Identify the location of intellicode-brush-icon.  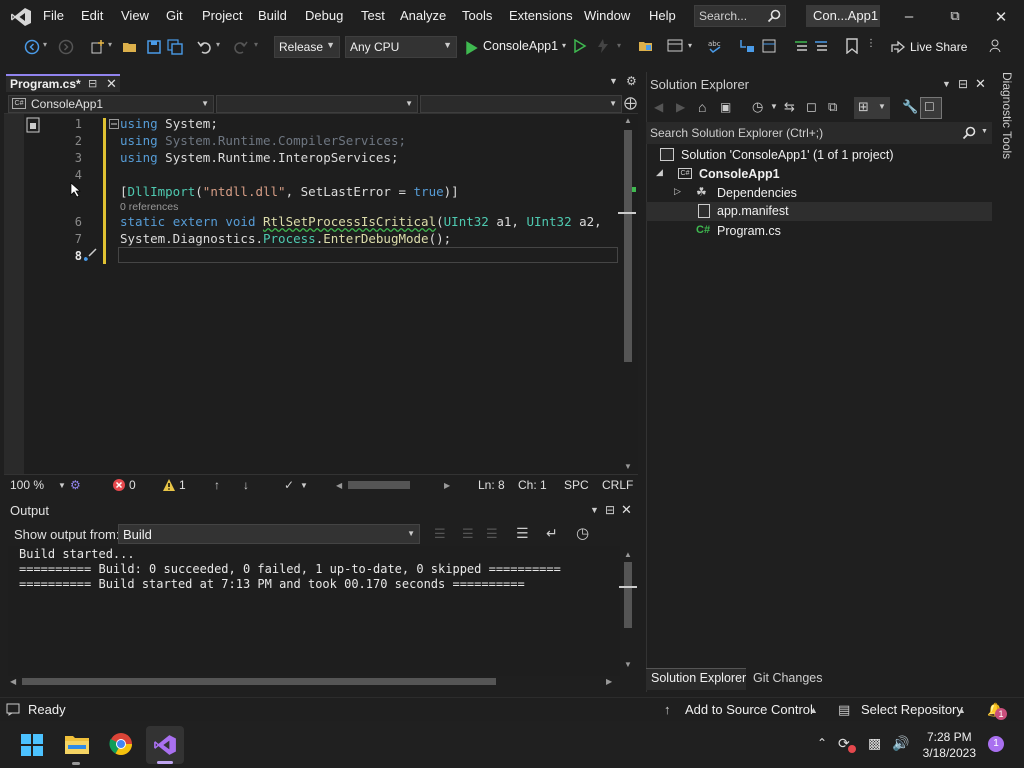
(90, 255).